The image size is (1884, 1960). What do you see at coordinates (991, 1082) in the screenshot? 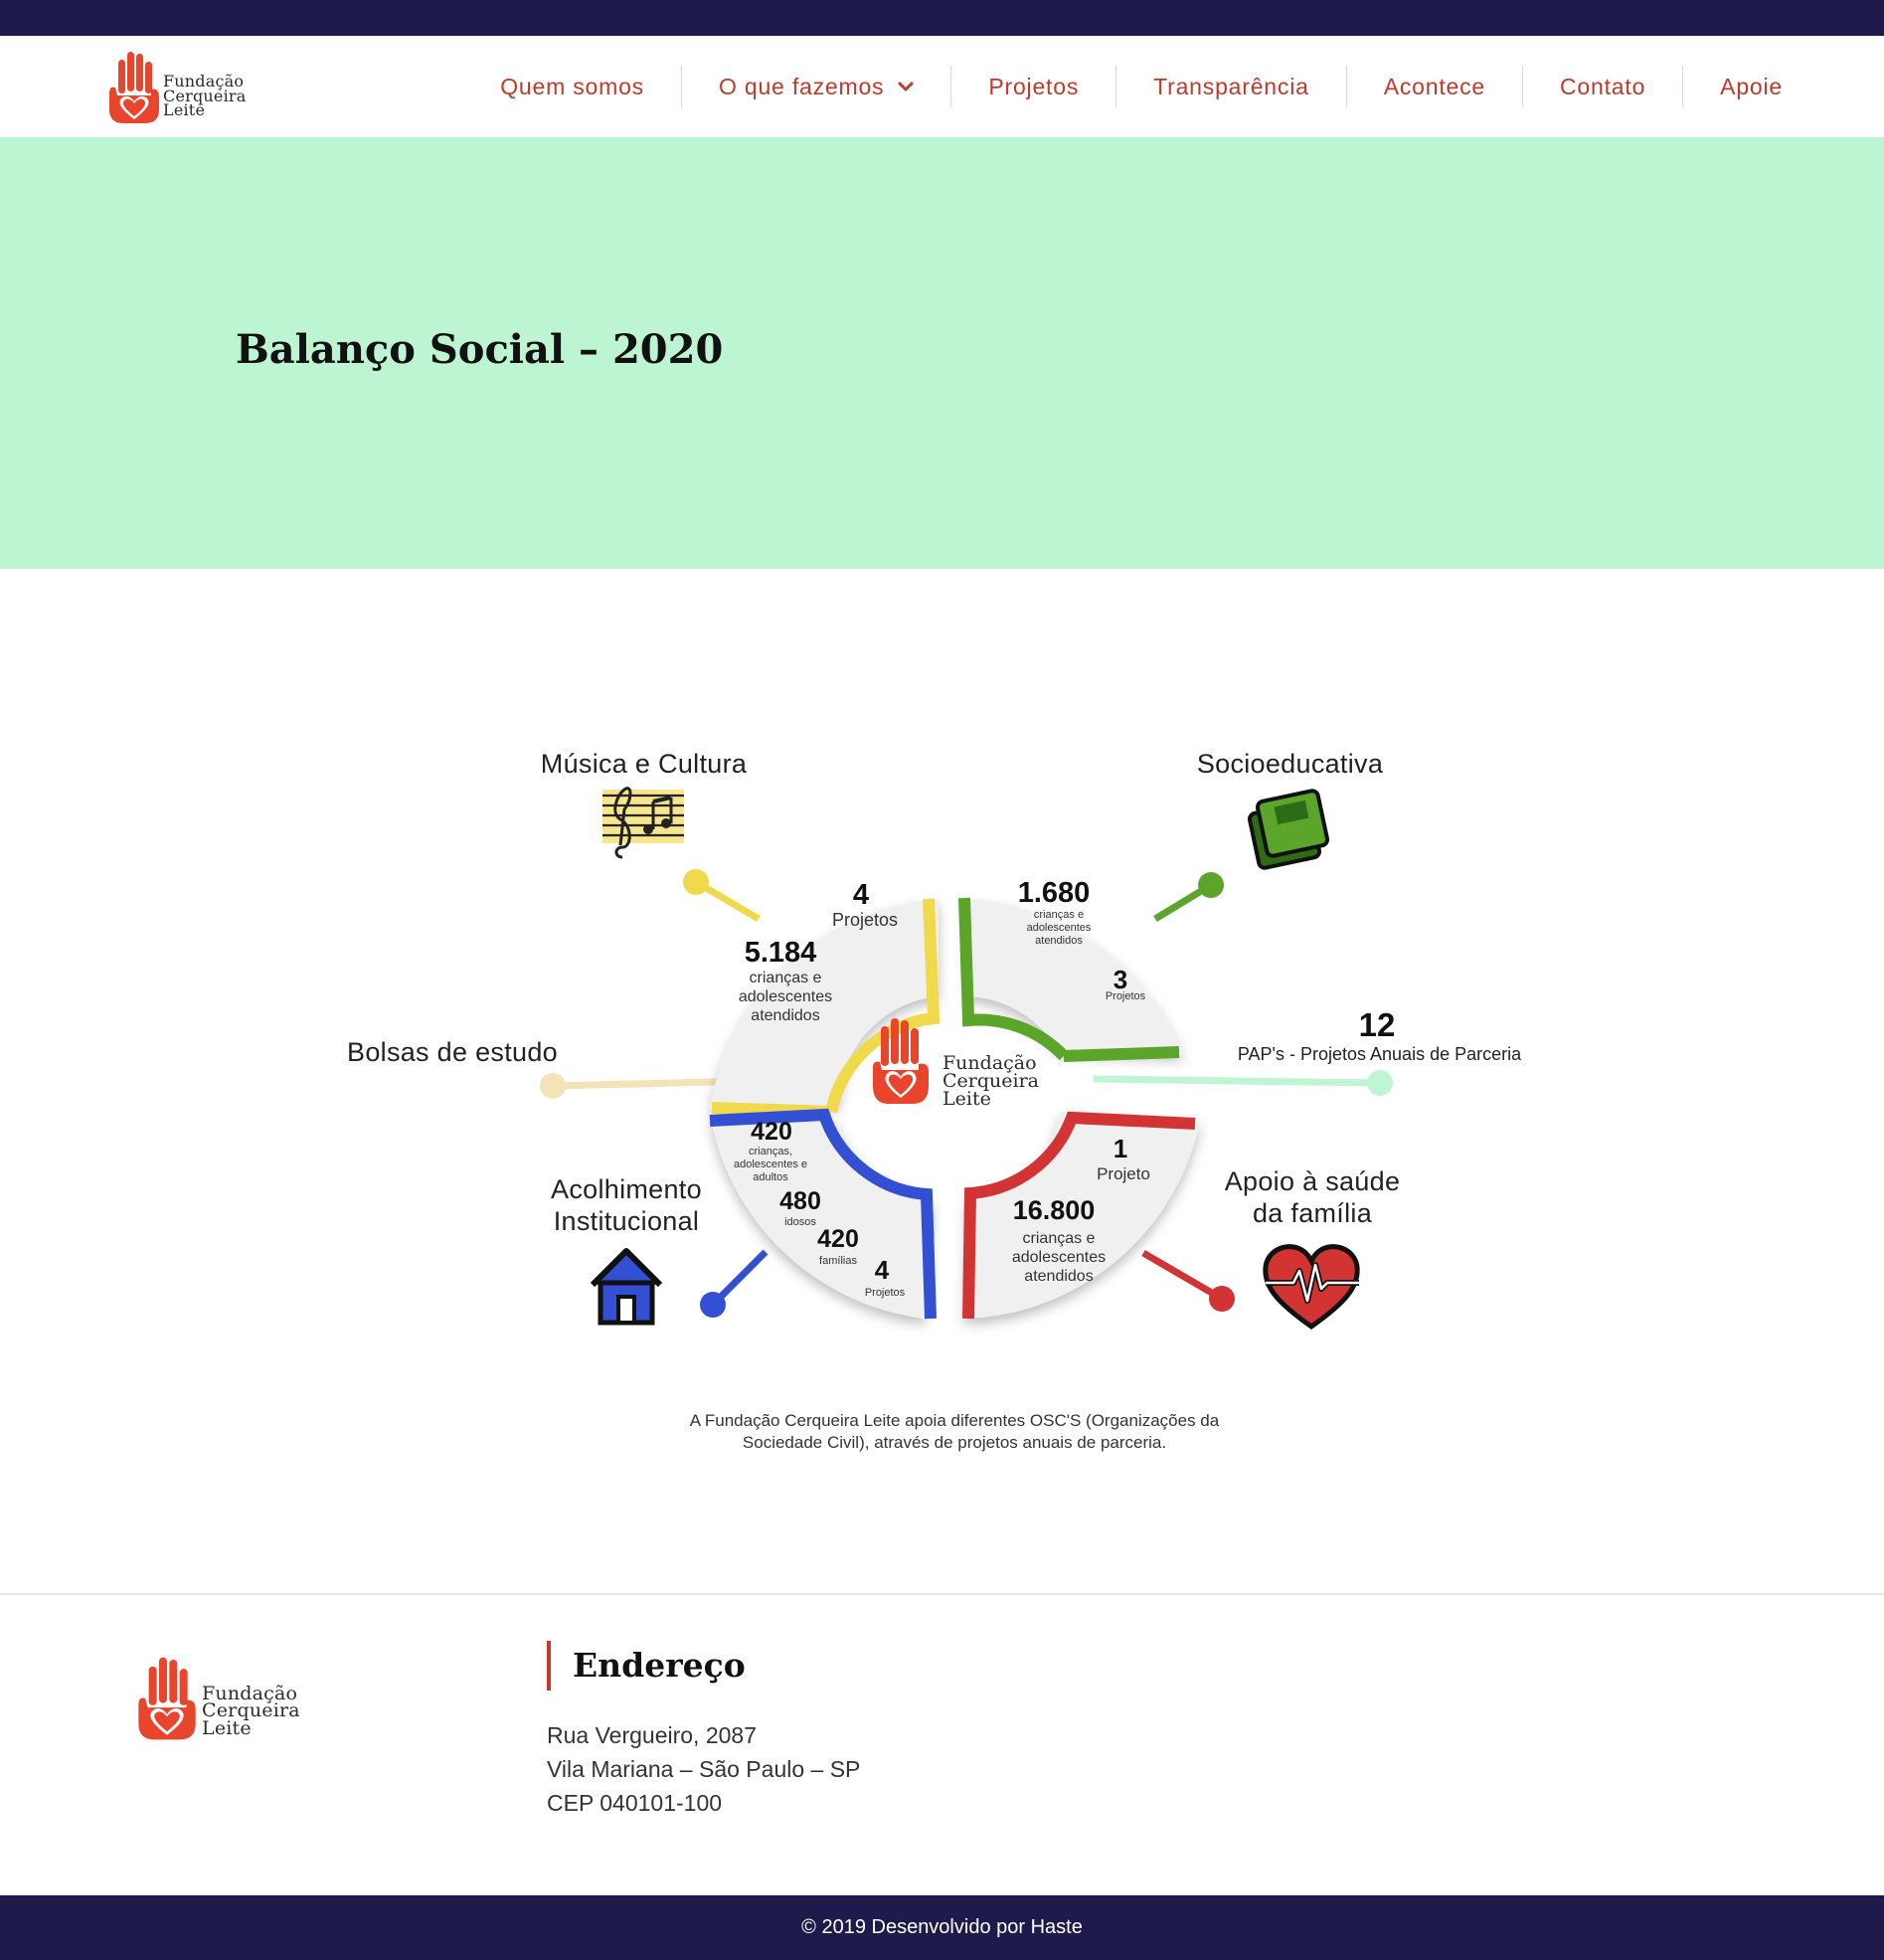
I see `center-logo-text: Fundação Cerqueira Leite` at bounding box center [991, 1082].